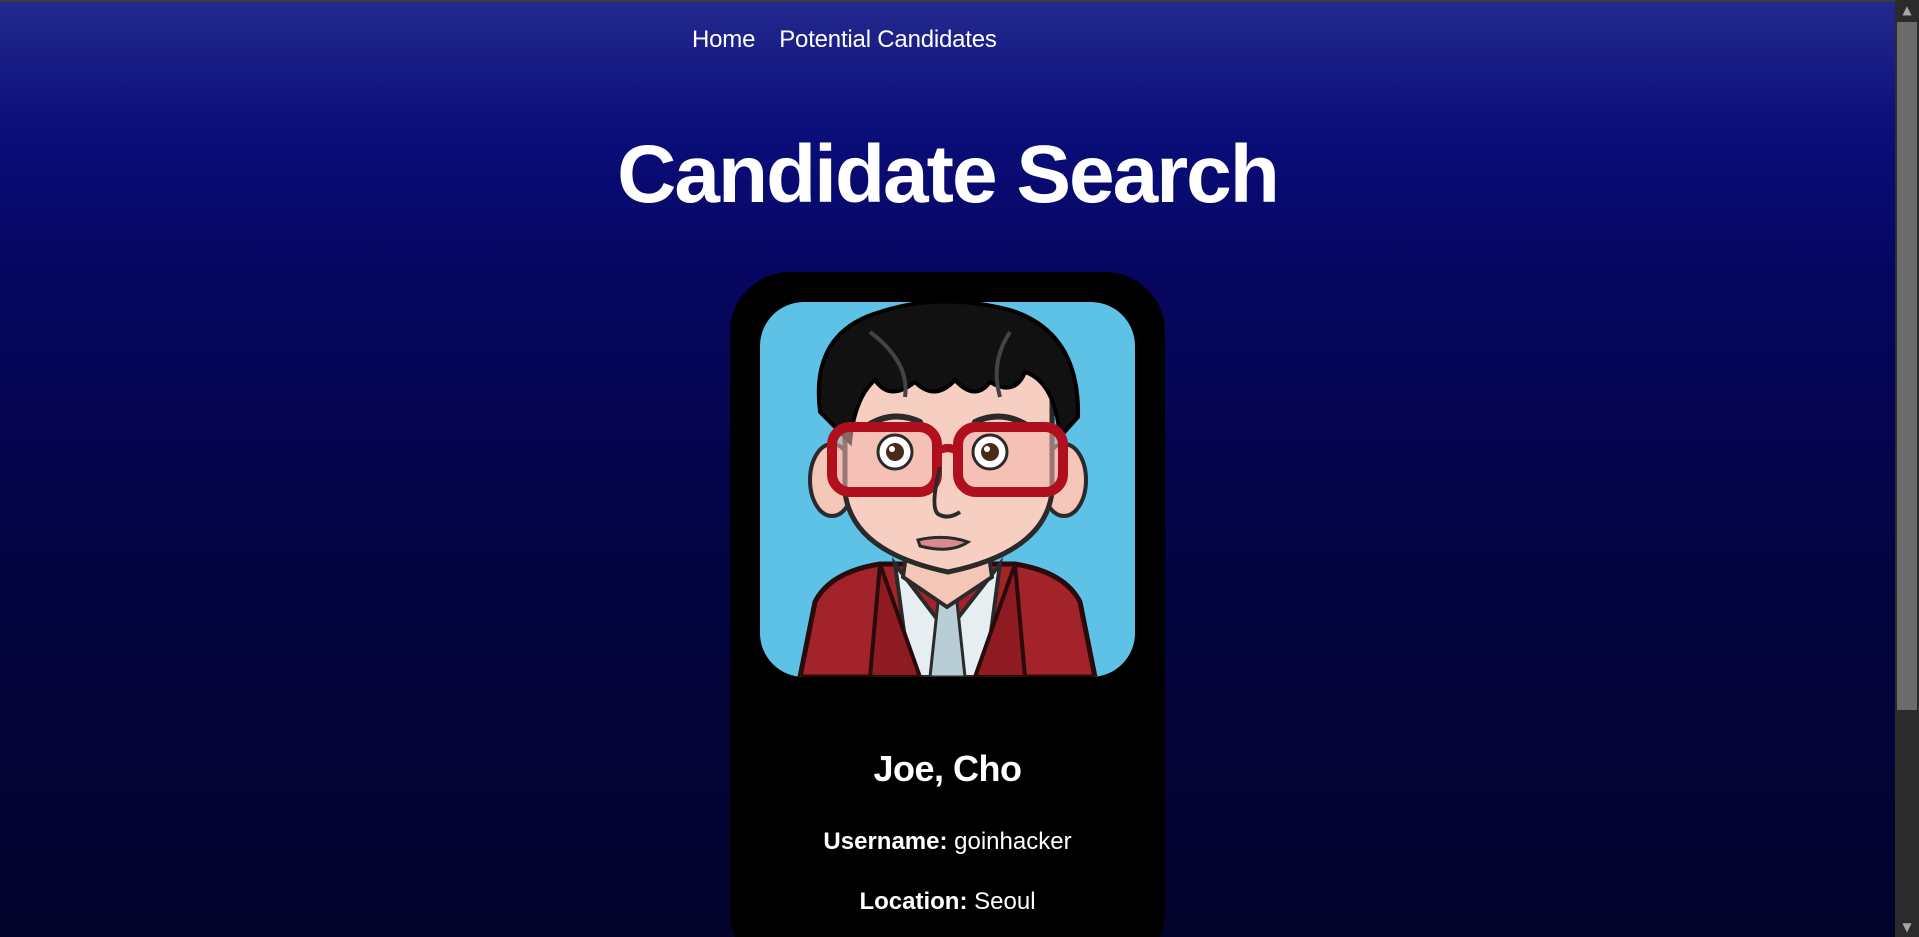  What do you see at coordinates (947, 768) in the screenshot?
I see `candidate-name: Joe, Cho` at bounding box center [947, 768].